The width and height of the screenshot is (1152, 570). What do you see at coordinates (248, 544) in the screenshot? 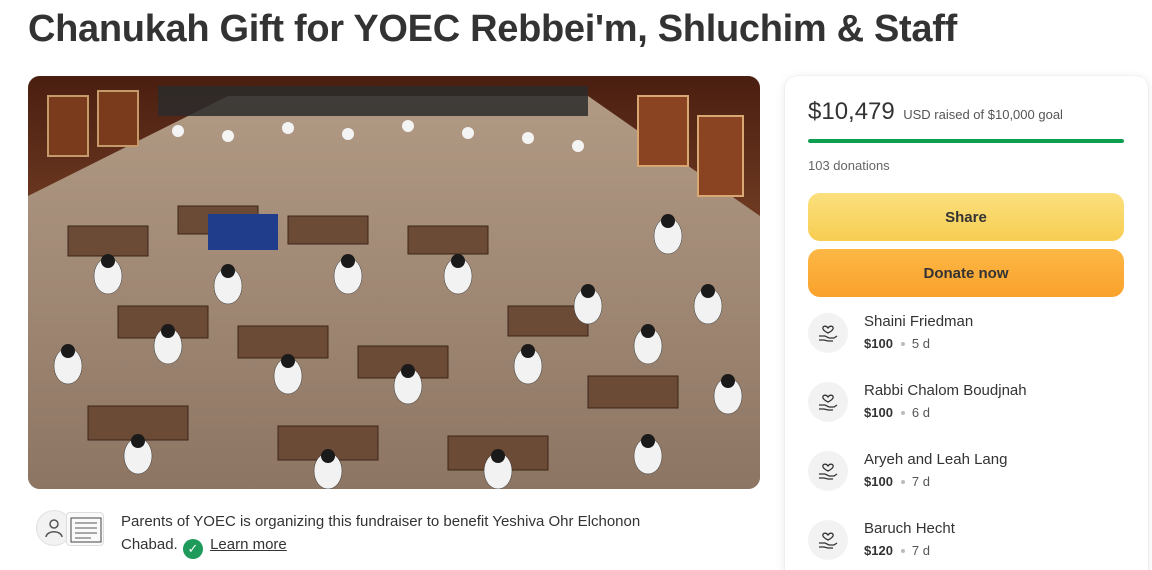
I see `learn-more-link: Learn more` at bounding box center [248, 544].